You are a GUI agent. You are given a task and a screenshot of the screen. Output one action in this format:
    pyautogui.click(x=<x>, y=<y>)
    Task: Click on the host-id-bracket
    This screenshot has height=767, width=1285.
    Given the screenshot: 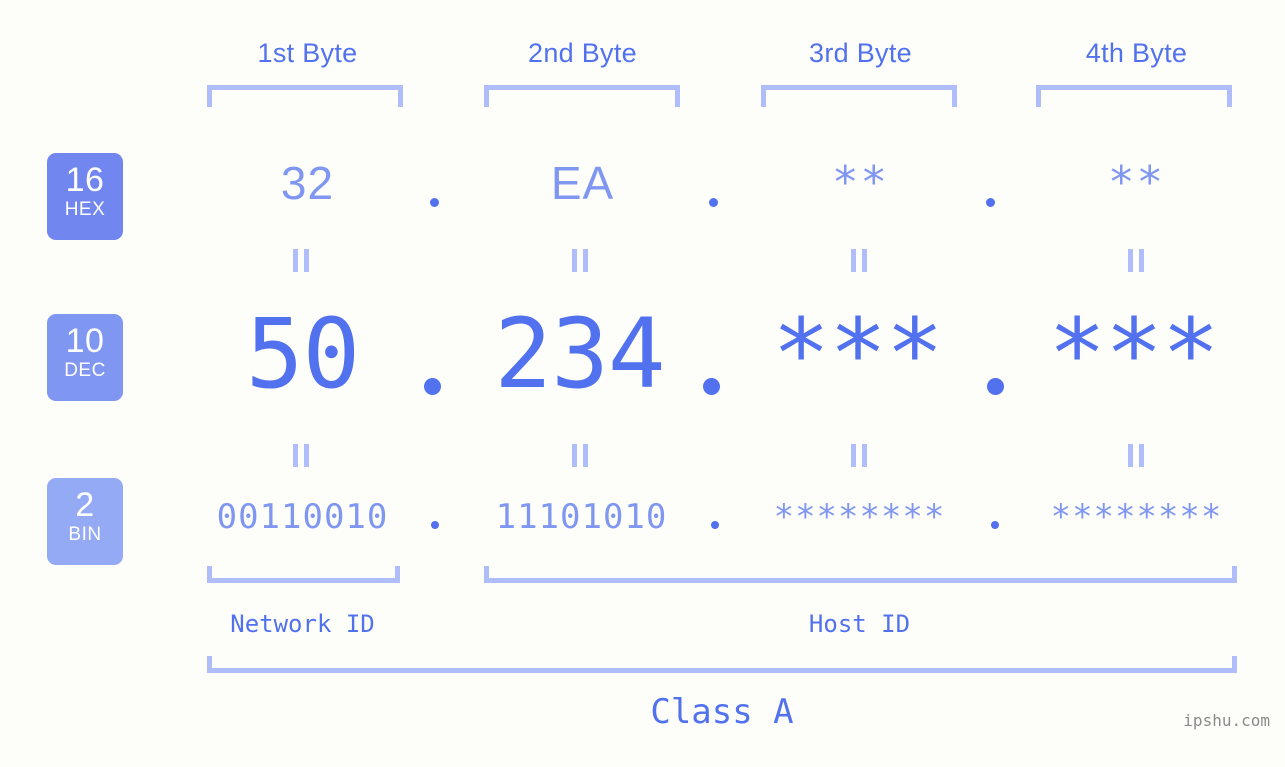 What is the action you would take?
    pyautogui.click(x=860, y=574)
    